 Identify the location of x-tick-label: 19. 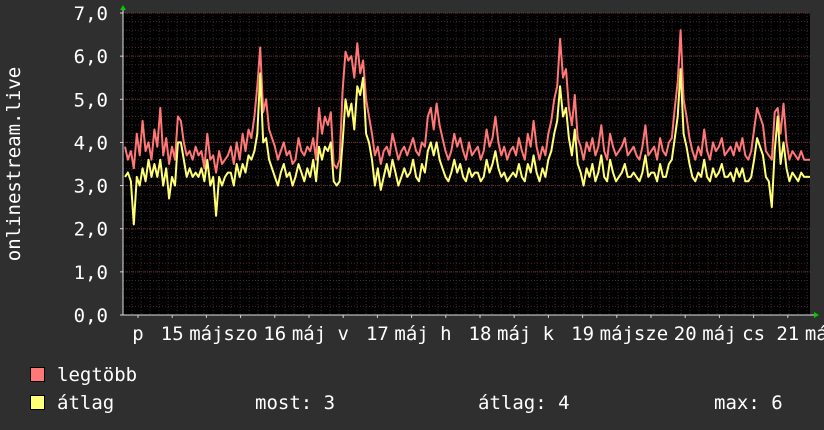
(582, 334).